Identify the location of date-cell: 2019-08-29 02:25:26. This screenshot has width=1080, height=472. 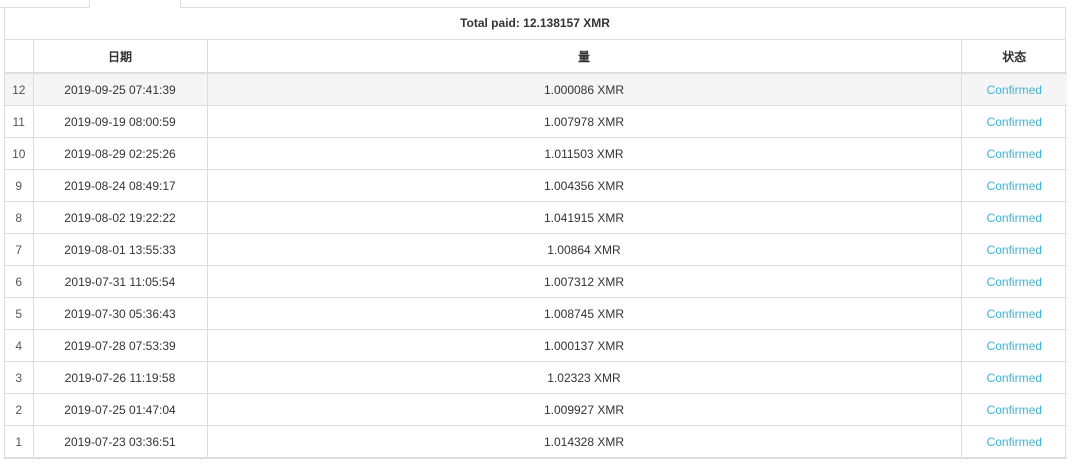
(120, 153).